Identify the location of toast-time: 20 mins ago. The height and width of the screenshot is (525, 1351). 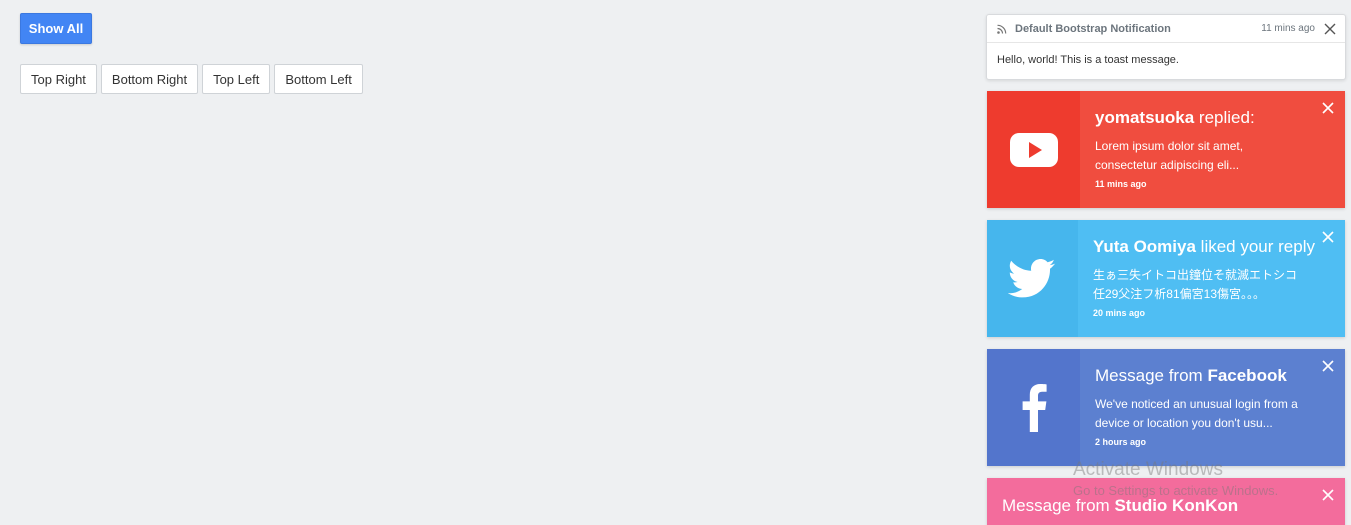
(1118, 313).